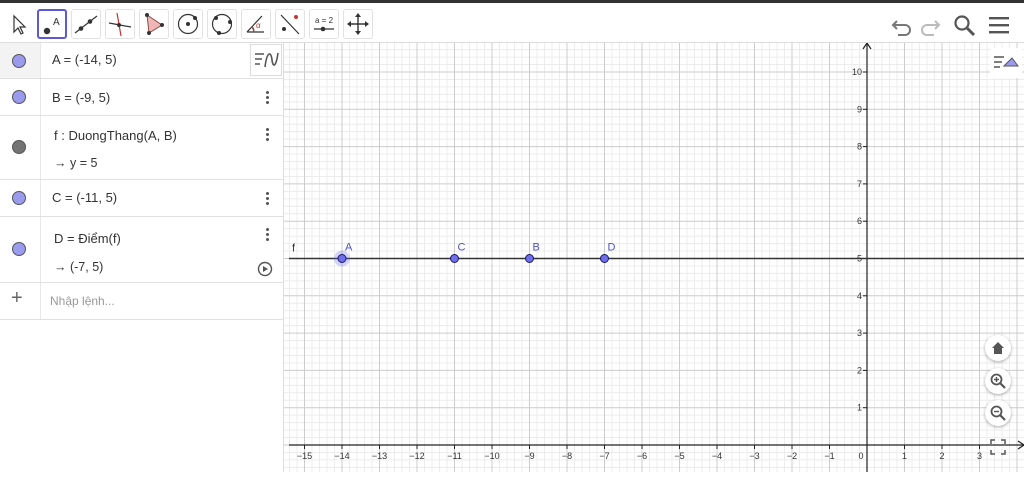  I want to click on point-a-label: A, so click(349, 248).